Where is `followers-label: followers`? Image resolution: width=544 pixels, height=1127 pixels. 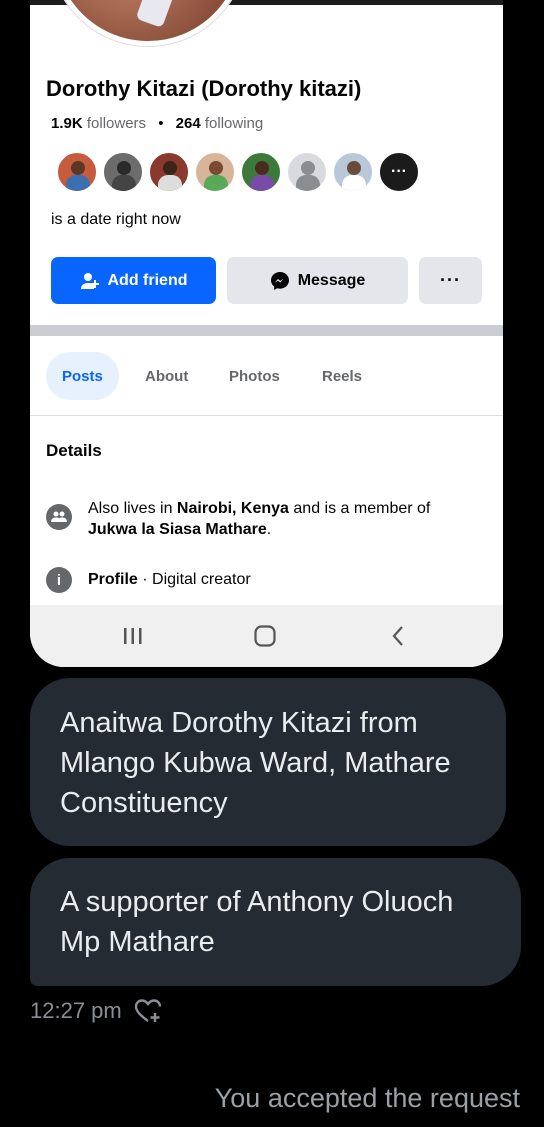 followers-label: followers is located at coordinates (116, 123).